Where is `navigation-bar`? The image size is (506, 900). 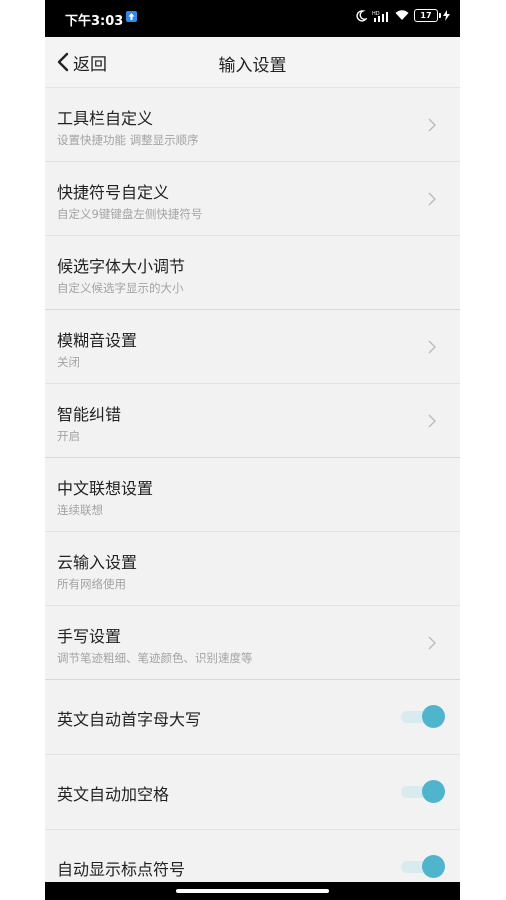 navigation-bar is located at coordinates (252, 891).